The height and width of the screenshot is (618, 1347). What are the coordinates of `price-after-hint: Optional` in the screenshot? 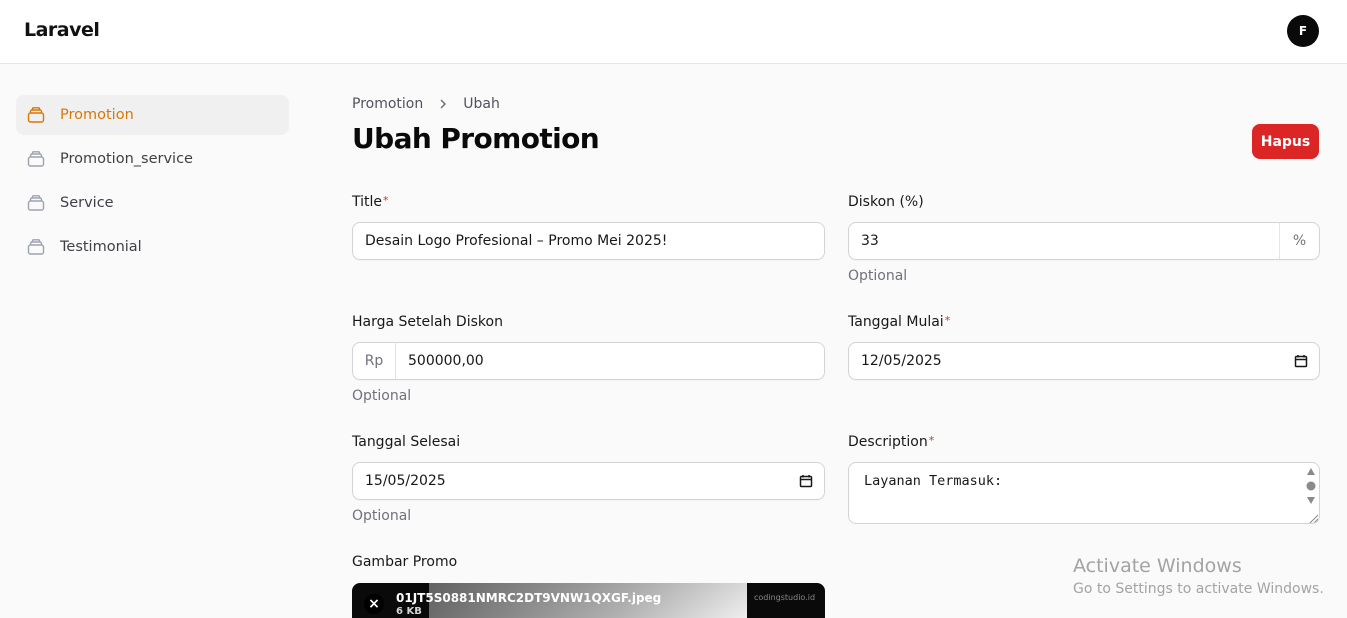 It's located at (382, 396).